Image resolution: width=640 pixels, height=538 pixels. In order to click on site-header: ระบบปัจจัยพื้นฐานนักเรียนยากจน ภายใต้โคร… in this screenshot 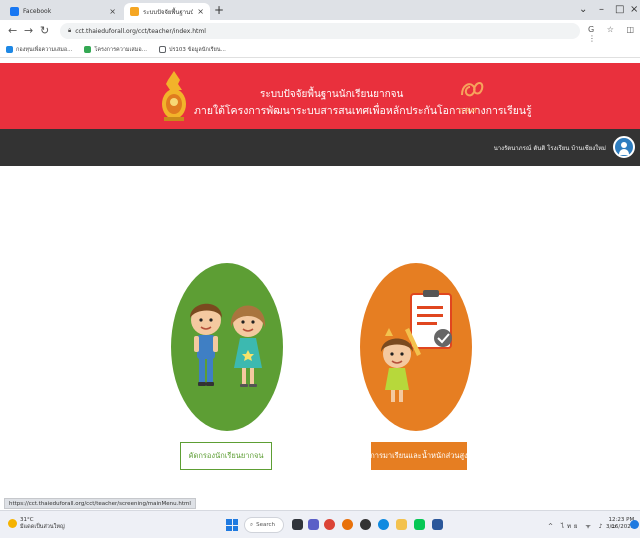, I will do `click(320, 96)`.